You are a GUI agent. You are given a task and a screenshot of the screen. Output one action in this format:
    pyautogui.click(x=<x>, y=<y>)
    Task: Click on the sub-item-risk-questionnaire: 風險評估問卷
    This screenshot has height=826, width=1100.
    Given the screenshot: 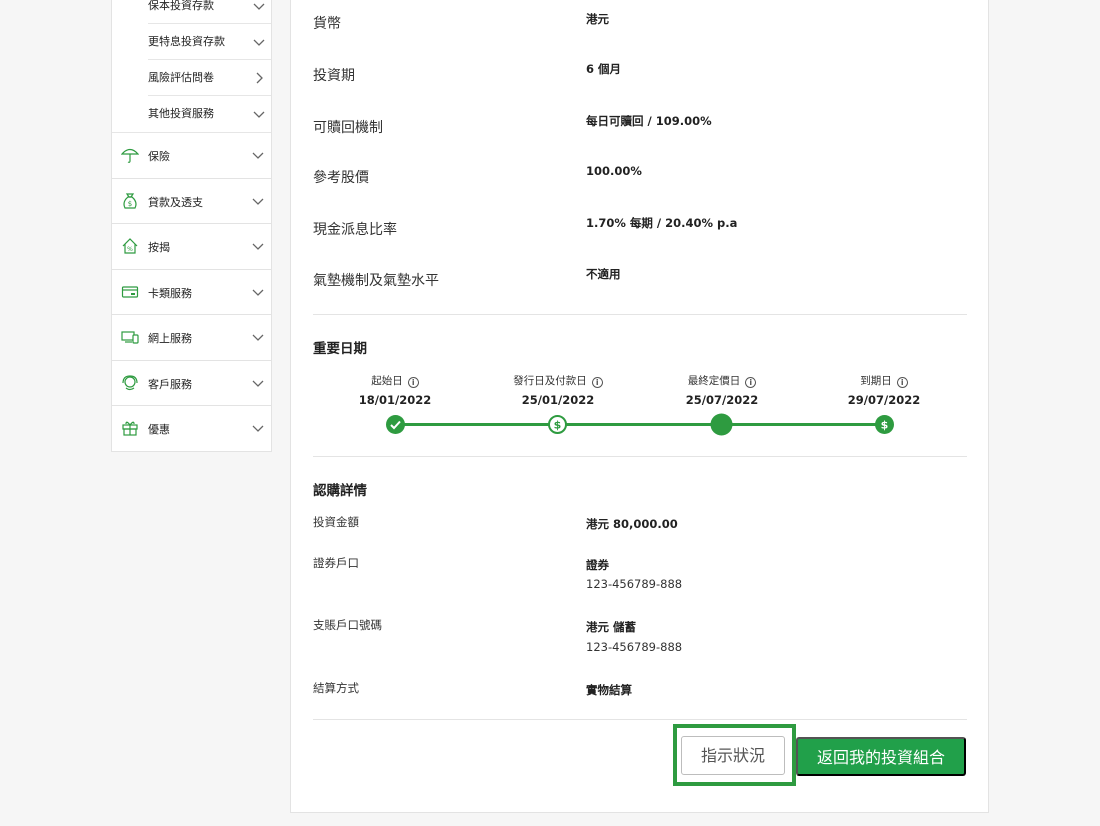 What is the action you would take?
    pyautogui.click(x=209, y=78)
    